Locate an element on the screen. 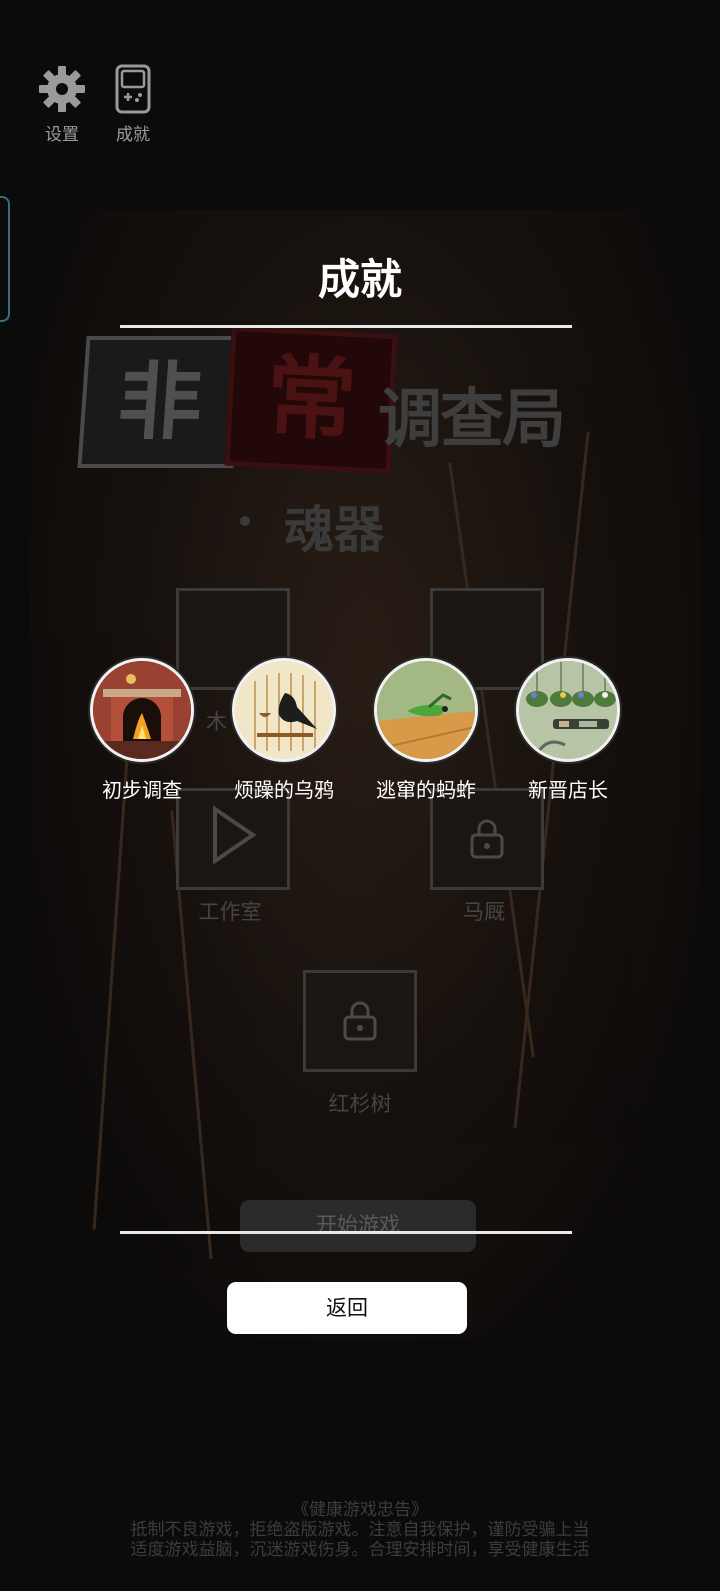 The height and width of the screenshot is (1591, 720). logo-title-rest: 调查局 is located at coordinates (472, 420).